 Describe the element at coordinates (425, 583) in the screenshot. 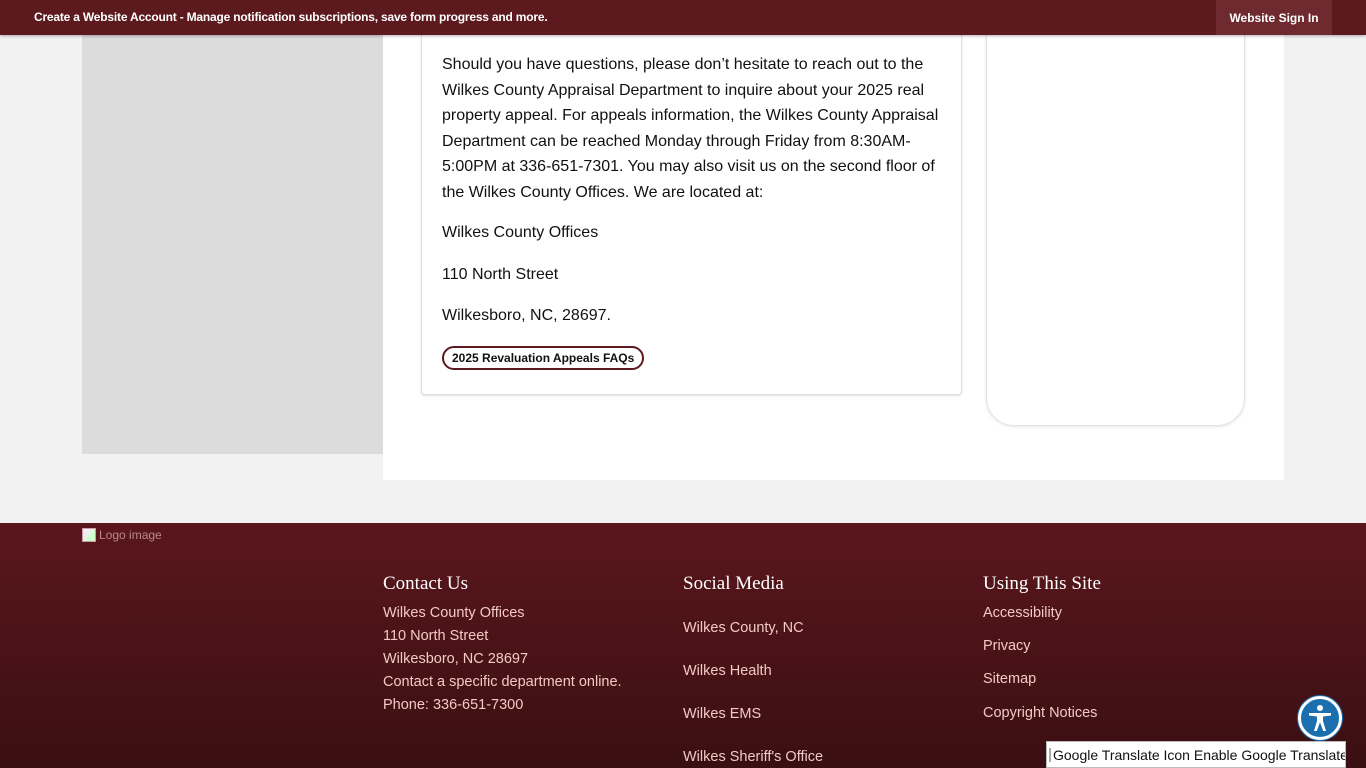

I see `contact-us-heading: Contact Us` at that location.